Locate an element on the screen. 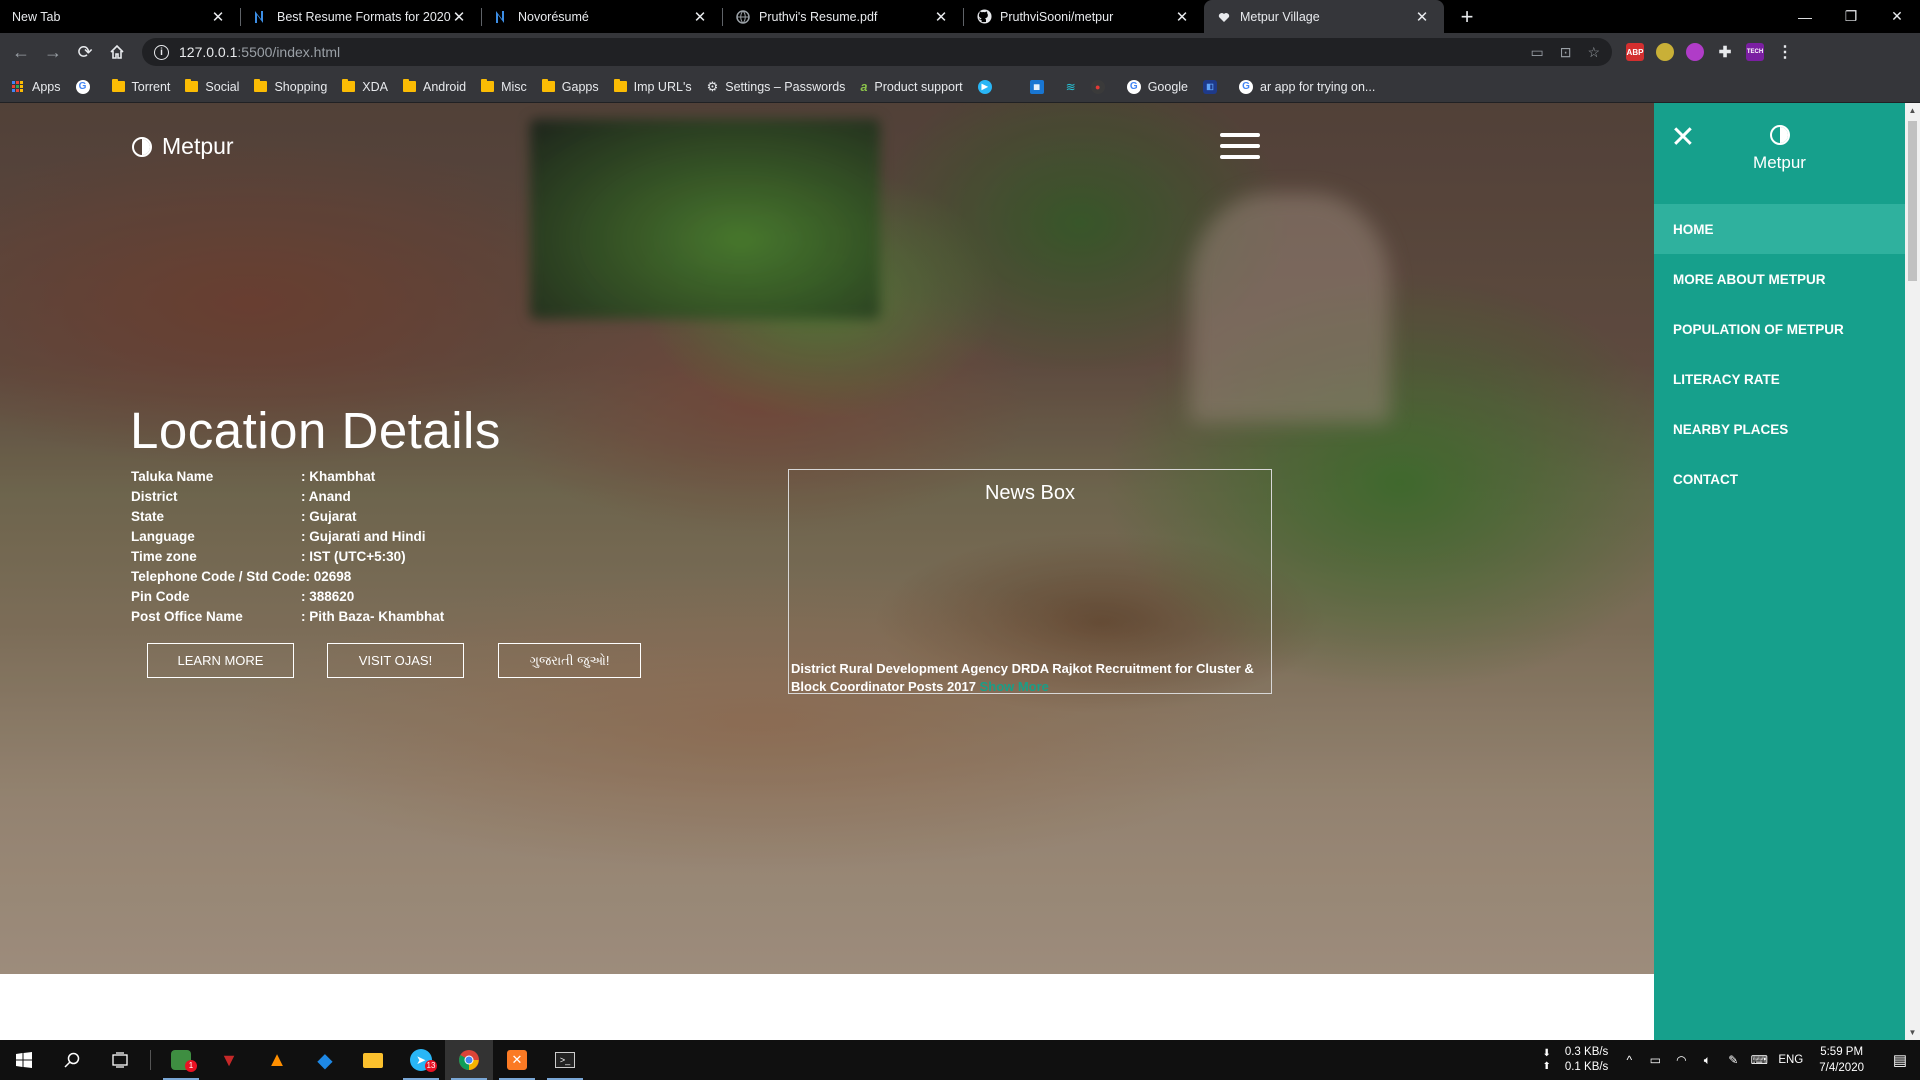 Image resolution: width=1920 pixels, height=1080 pixels. bookmark-xda: XDA is located at coordinates (365, 86).